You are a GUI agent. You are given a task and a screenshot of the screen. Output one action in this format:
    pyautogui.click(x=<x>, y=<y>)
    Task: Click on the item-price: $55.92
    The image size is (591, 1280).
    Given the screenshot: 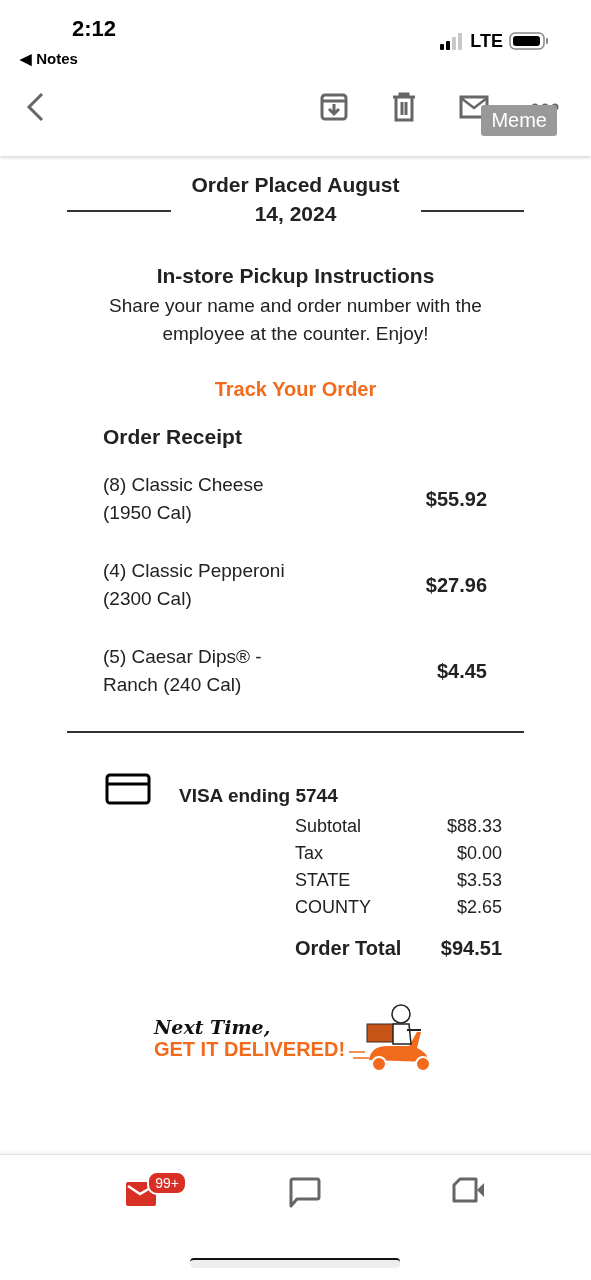 What is the action you would take?
    pyautogui.click(x=456, y=499)
    